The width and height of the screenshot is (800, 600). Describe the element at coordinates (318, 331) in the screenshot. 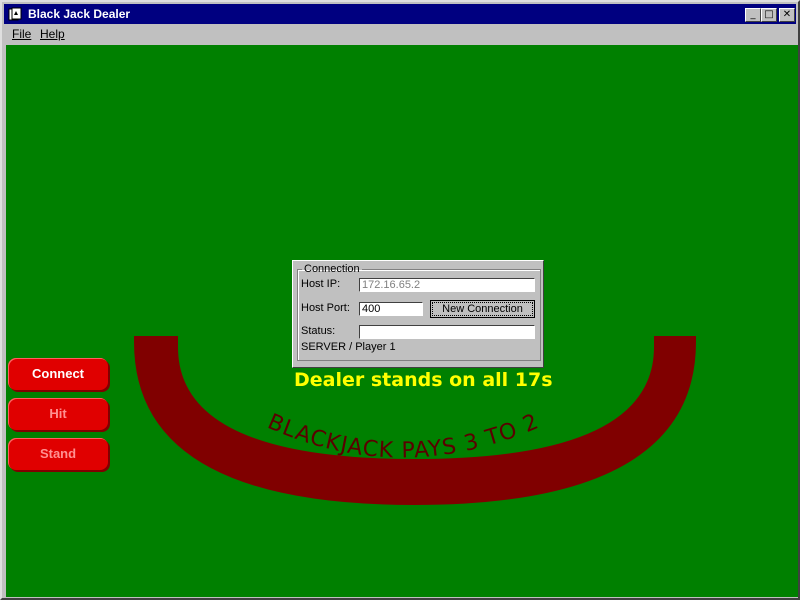

I see `status-label: Status:` at that location.